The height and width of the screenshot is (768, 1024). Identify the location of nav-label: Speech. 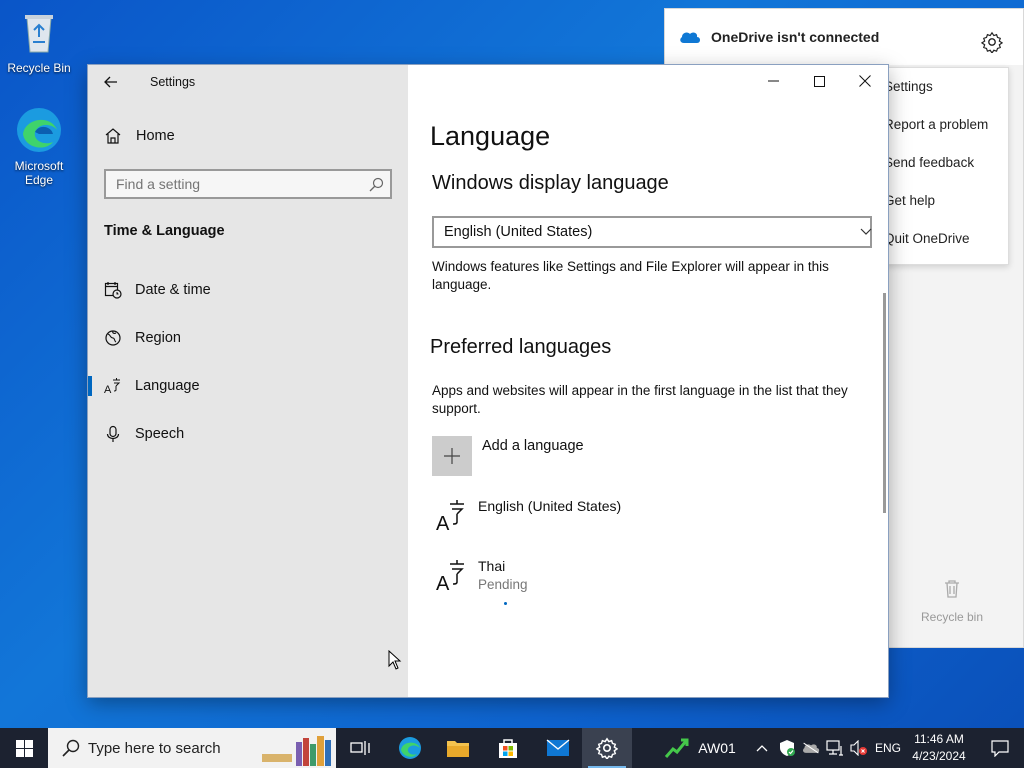
(160, 434).